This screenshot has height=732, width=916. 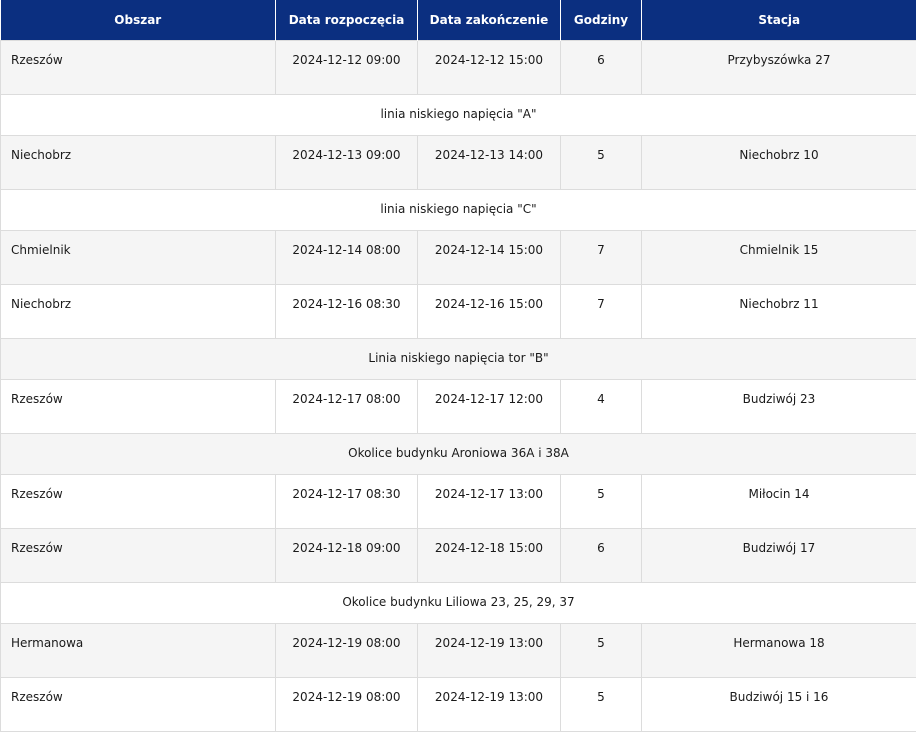 I want to click on cell-end-date: 2024-12-17 12:00, so click(x=489, y=407).